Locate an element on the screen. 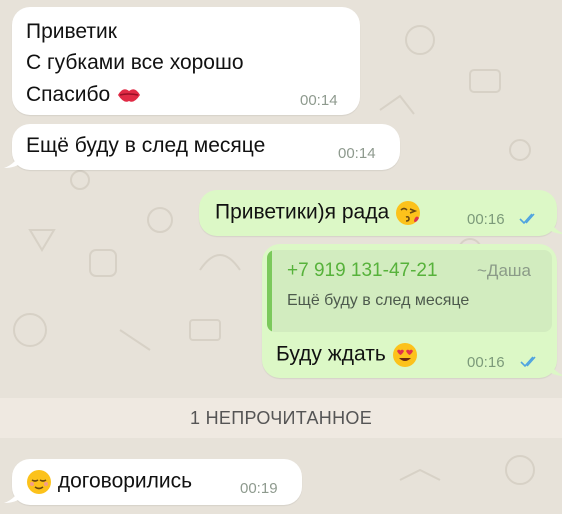 This screenshot has width=562, height=514. message-time: 00:19 is located at coordinates (259, 488).